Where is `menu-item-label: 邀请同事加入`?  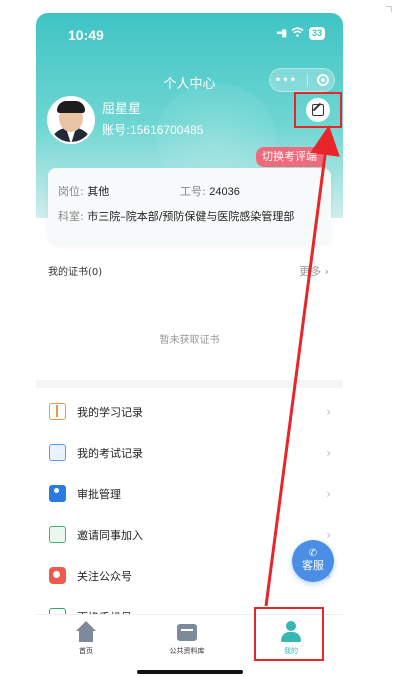
menu-item-label: 邀请同事加入 is located at coordinates (110, 535).